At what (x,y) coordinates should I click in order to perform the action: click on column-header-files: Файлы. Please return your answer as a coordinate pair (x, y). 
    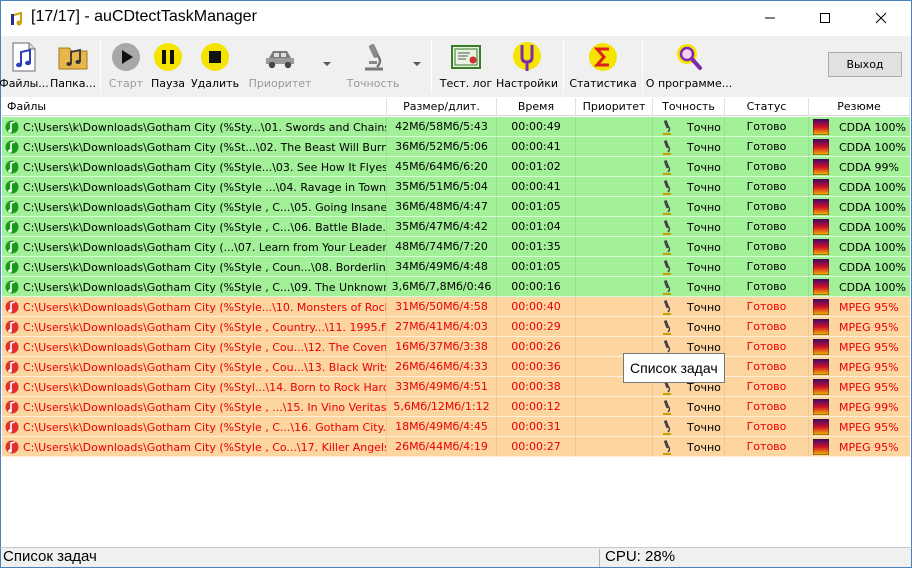
    Looking at the image, I should click on (194, 107).